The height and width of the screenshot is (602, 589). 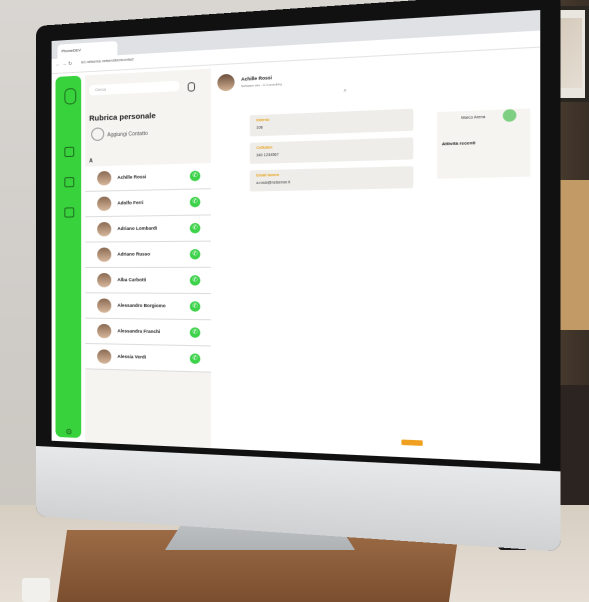 I want to click on chat-icon, so click(x=69, y=212).